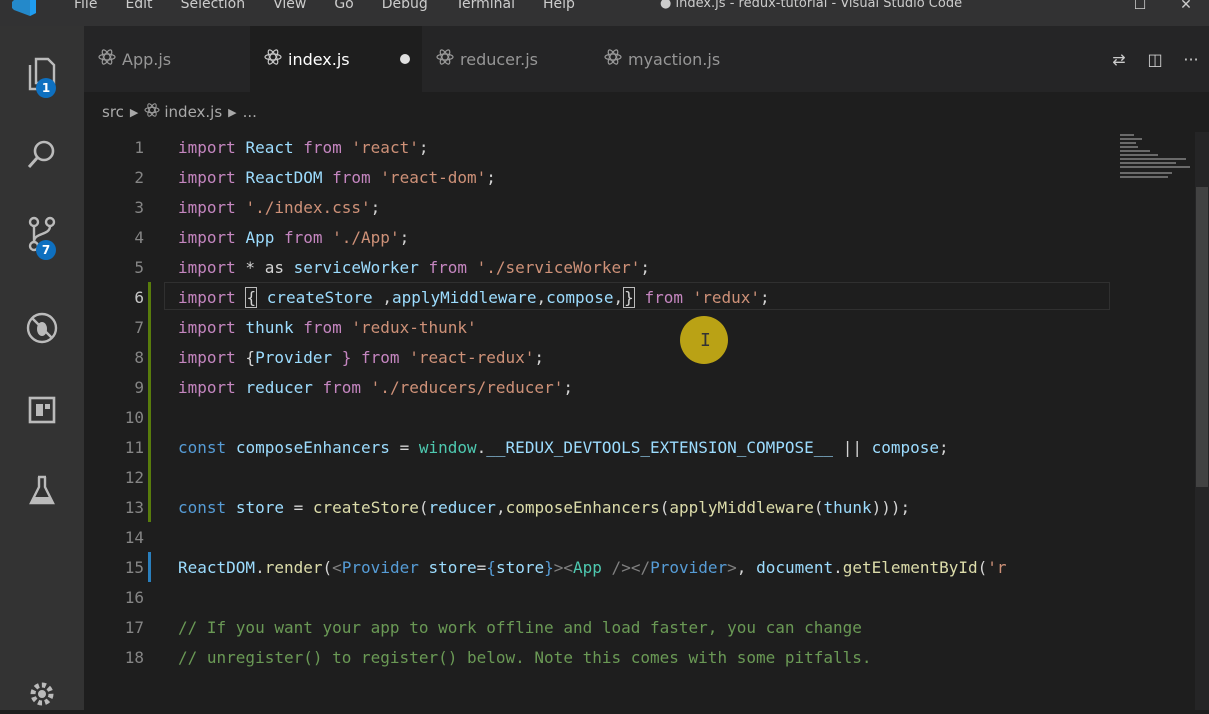 Image resolution: width=1209 pixels, height=714 pixels. Describe the element at coordinates (327, 327) in the screenshot. I see `code-text: import thunk from 'redux-thunk'` at that location.